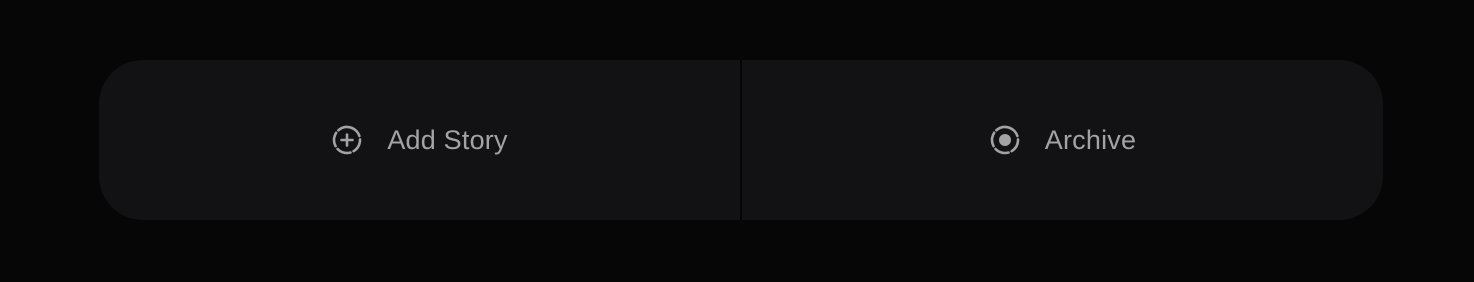 The image size is (1474, 282). I want to click on add-story-content: Add Story, so click(419, 140).